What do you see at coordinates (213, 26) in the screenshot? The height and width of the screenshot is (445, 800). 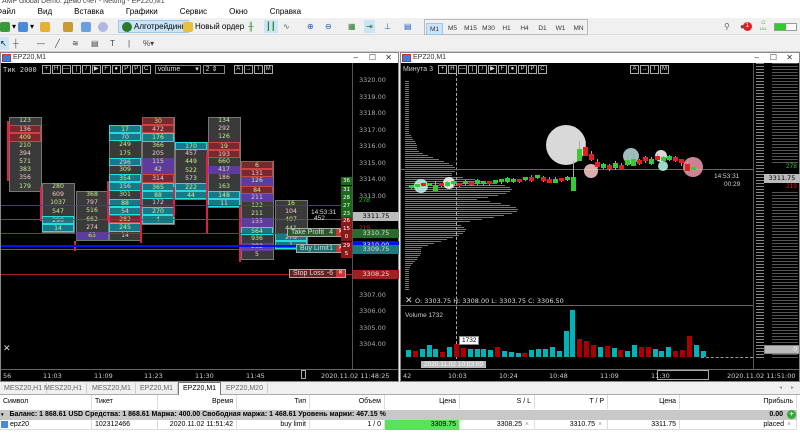 I see `new-order-button: Новый ордер` at bounding box center [213, 26].